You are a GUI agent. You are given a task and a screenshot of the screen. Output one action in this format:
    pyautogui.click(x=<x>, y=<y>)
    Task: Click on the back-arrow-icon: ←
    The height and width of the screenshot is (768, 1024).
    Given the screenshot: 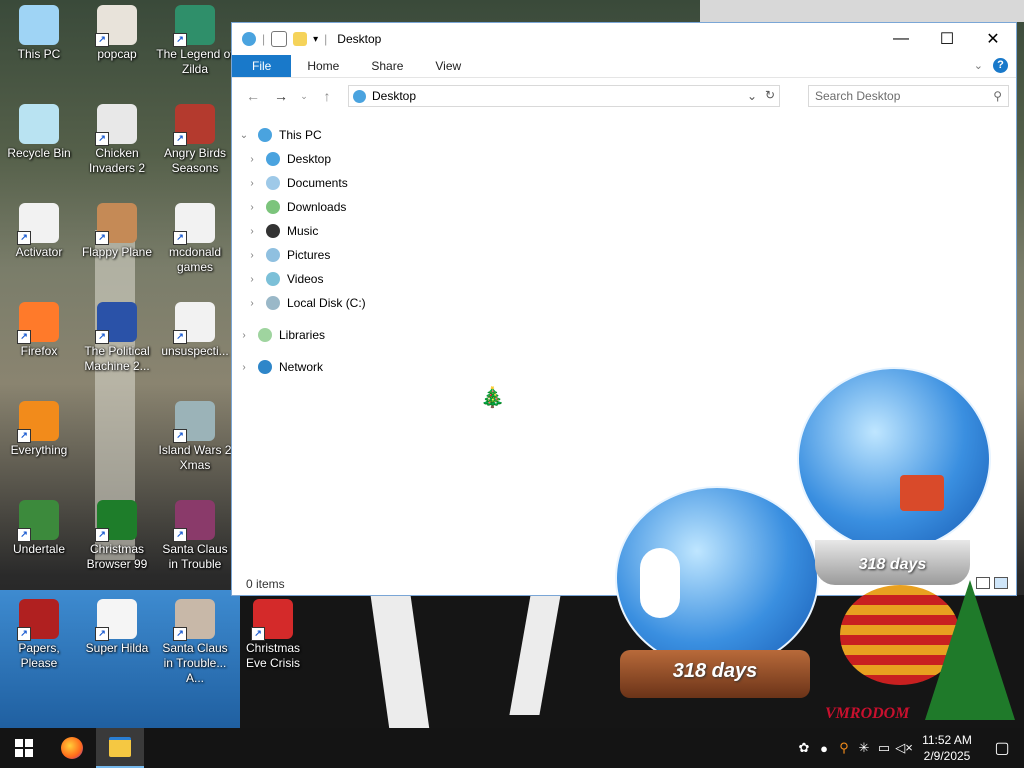 What is the action you would take?
    pyautogui.click(x=253, y=96)
    